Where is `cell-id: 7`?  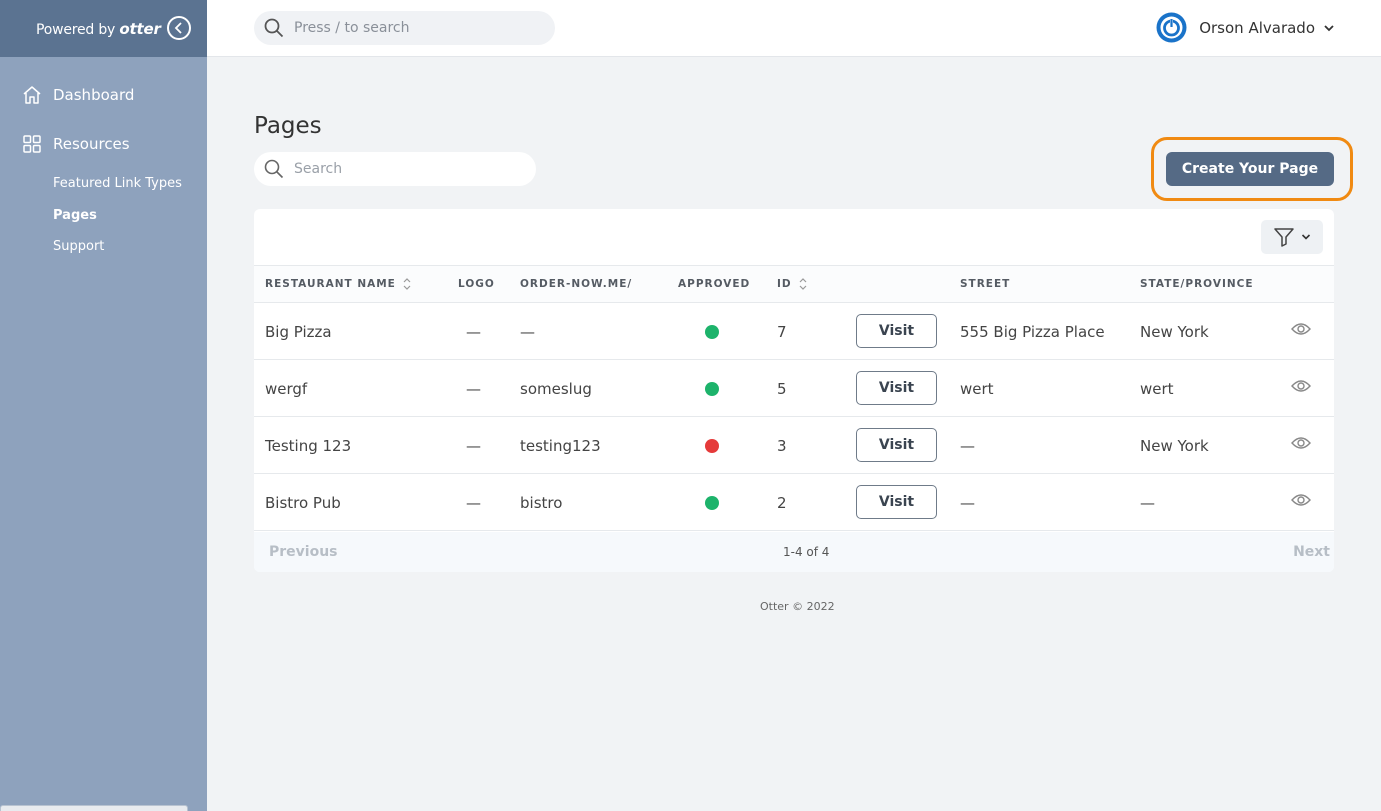
cell-id: 7 is located at coordinates (782, 331).